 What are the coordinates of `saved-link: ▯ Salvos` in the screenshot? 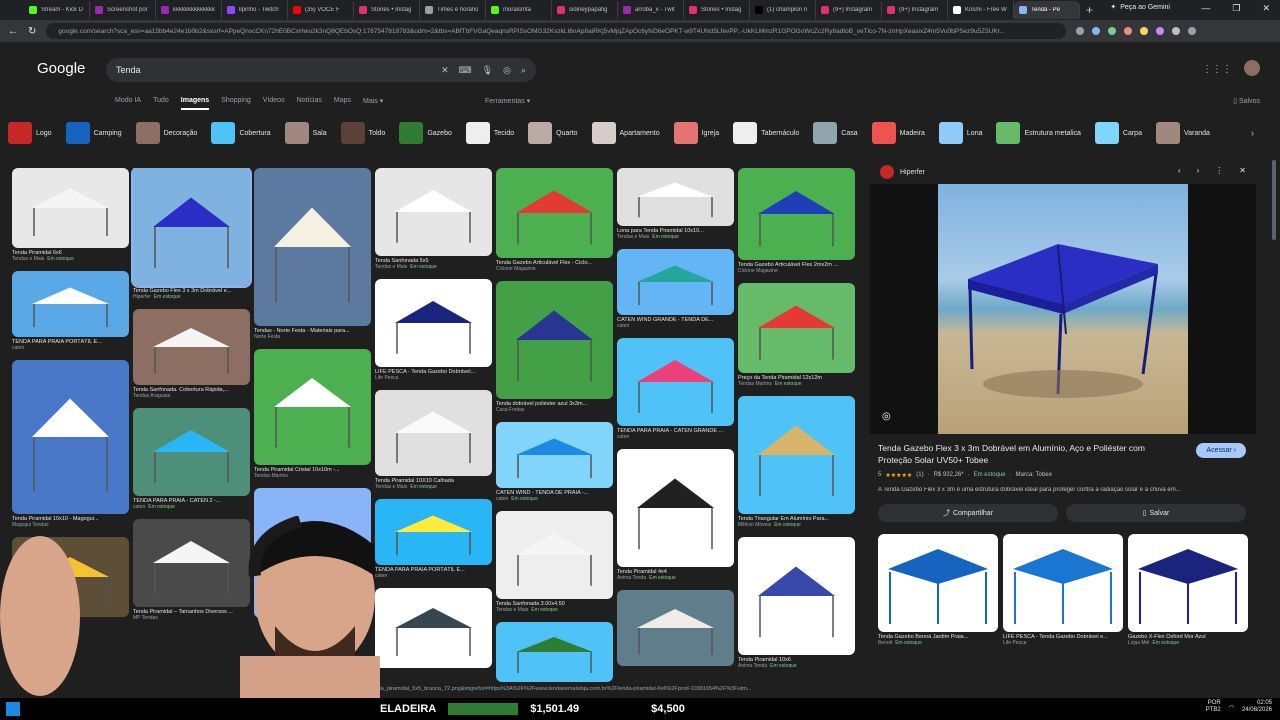 It's located at (1246, 101).